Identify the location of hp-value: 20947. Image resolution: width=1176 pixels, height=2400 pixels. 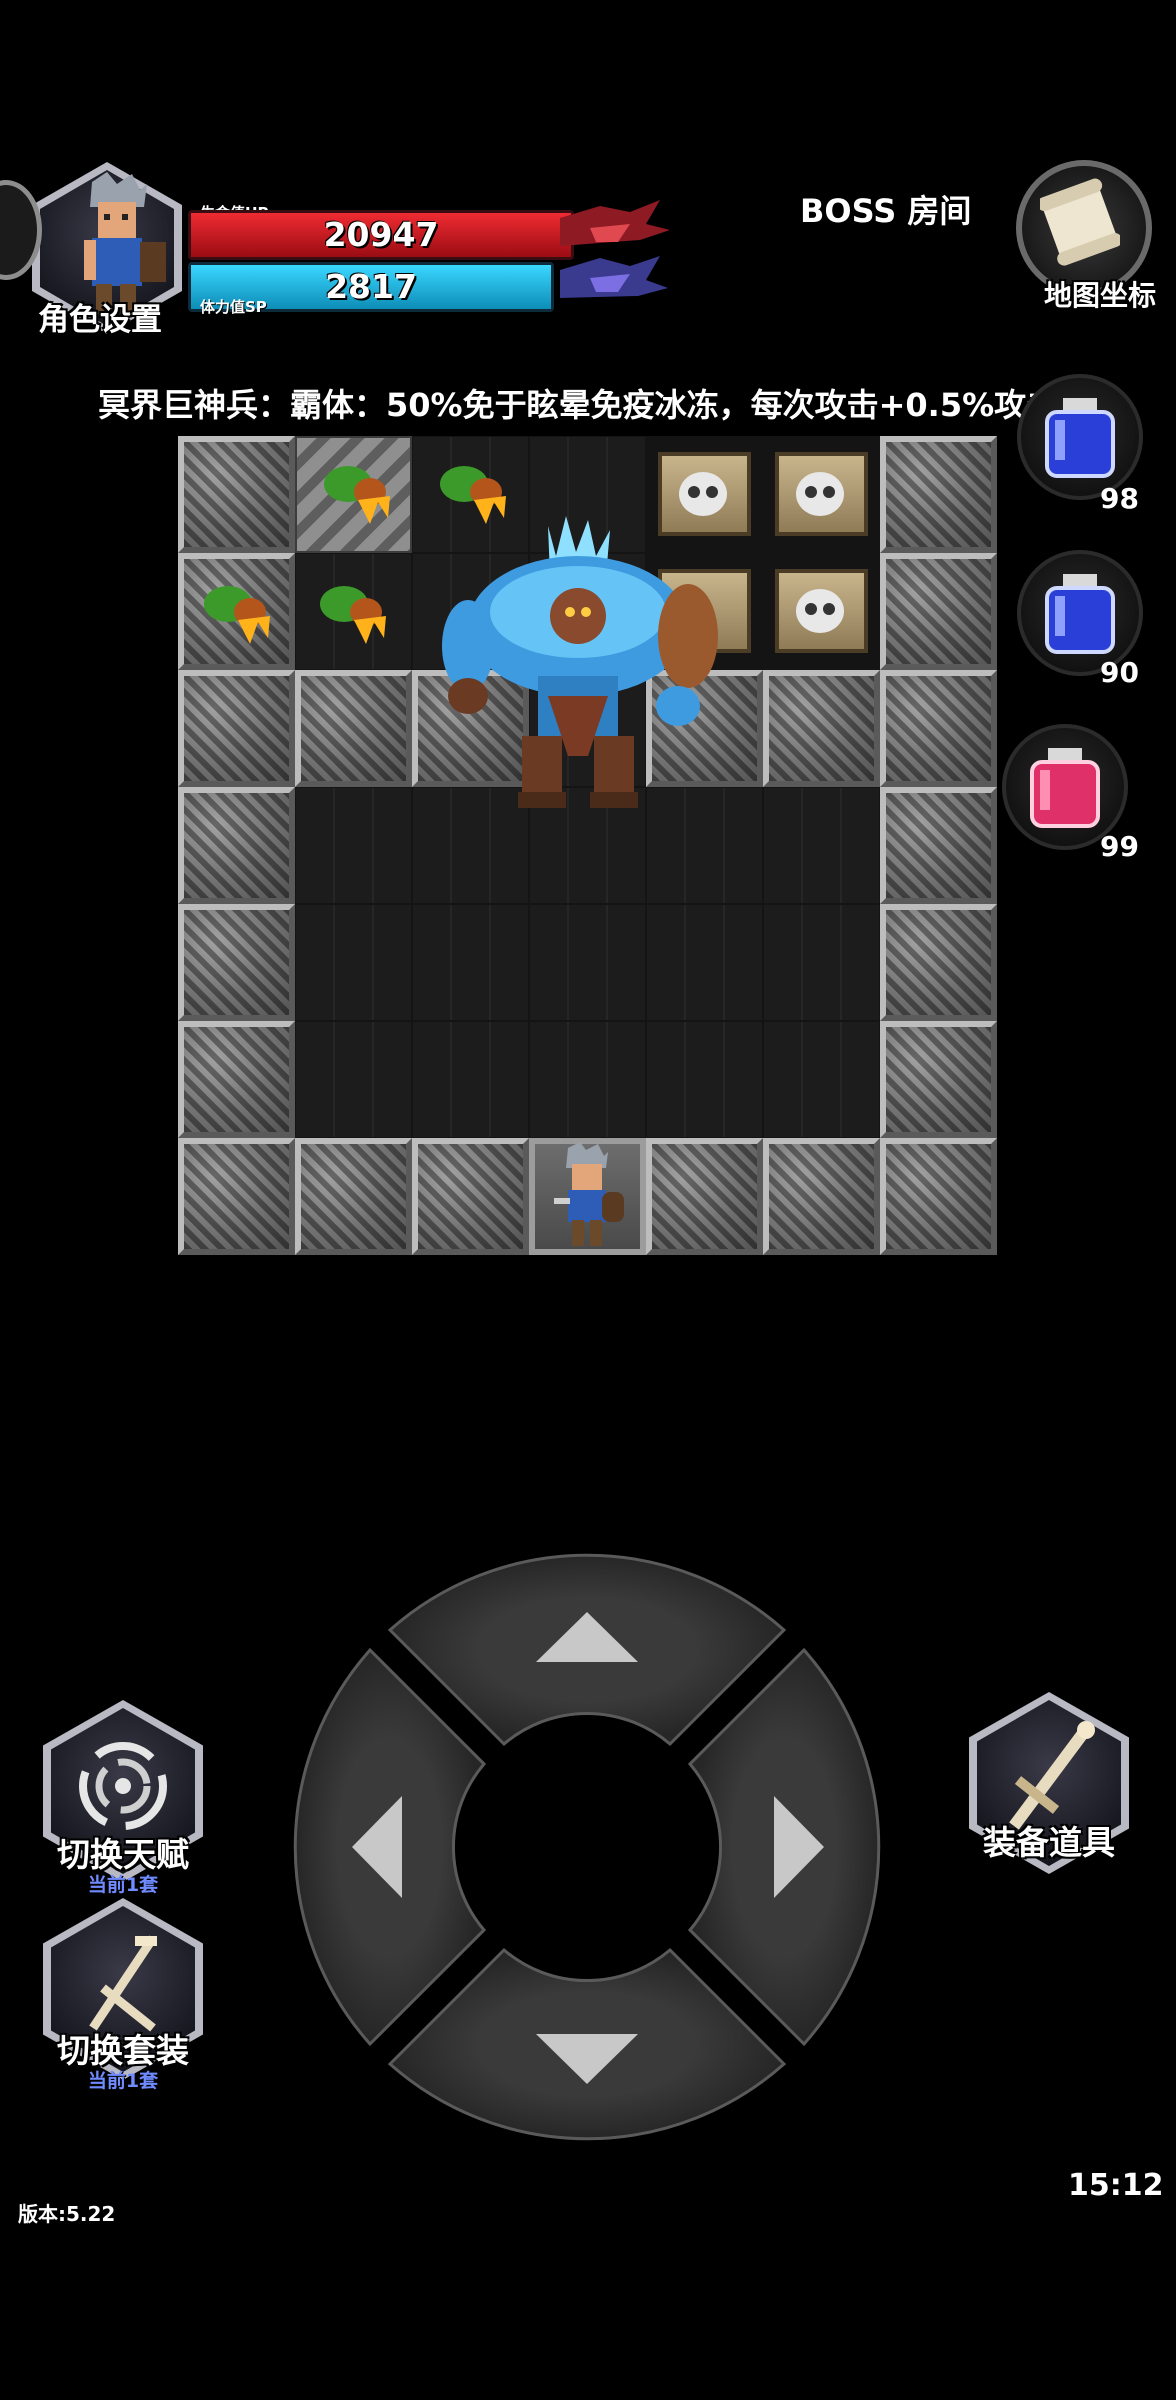
(381, 234).